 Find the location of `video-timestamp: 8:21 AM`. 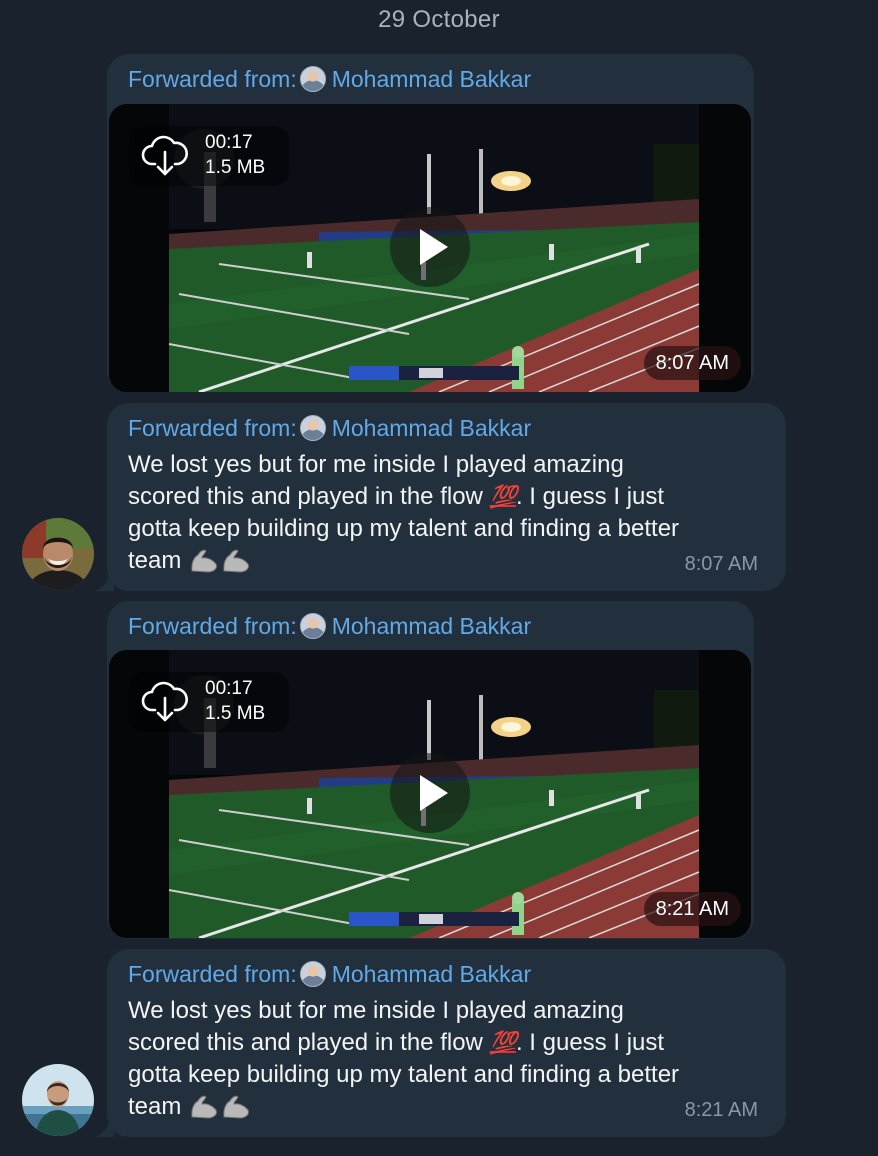

video-timestamp: 8:21 AM is located at coordinates (692, 909).